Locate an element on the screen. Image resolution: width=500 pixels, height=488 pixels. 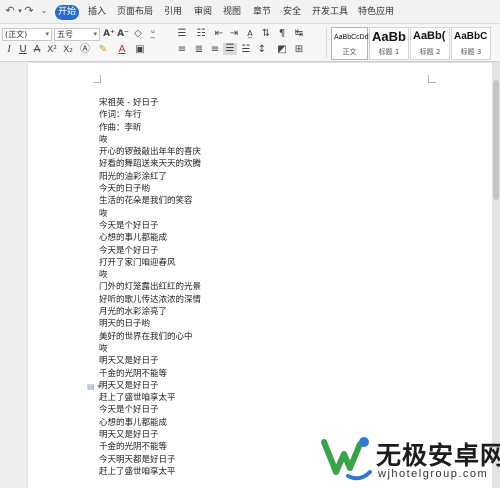
tab-view: 视图 is located at coordinates (232, 12).